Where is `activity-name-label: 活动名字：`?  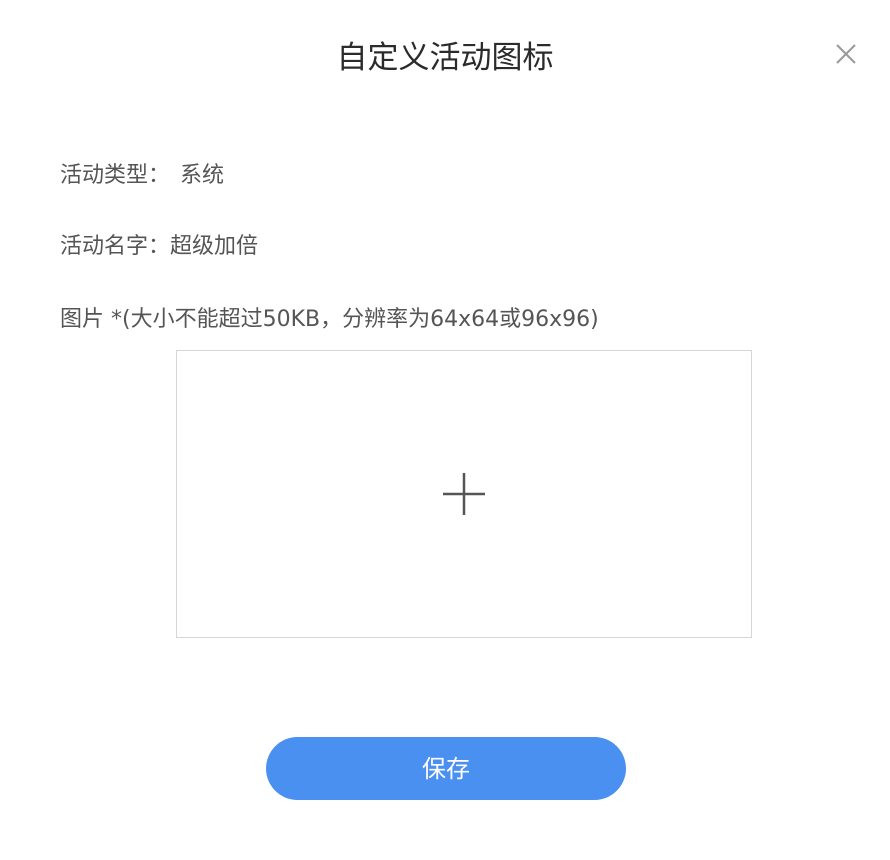 activity-name-label: 活动名字： is located at coordinates (115, 246).